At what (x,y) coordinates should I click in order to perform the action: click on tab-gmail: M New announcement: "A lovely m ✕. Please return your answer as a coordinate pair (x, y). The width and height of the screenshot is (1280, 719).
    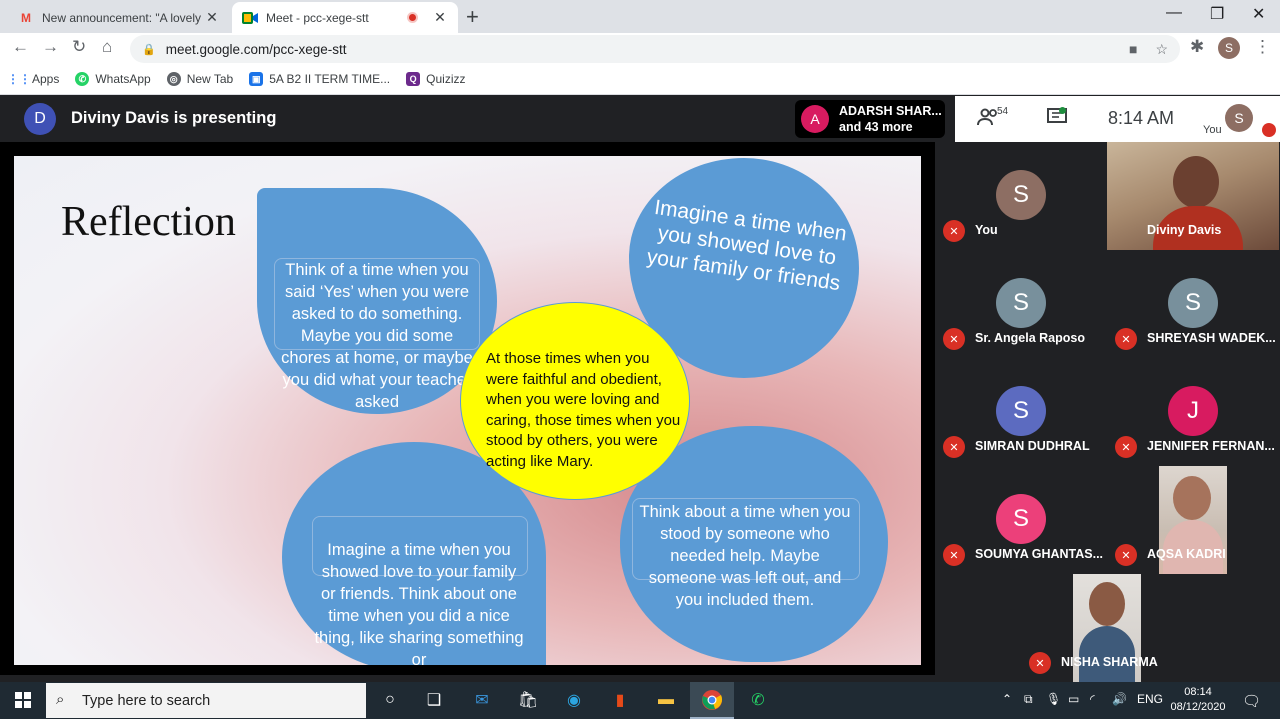
    Looking at the image, I should click on (119, 17).